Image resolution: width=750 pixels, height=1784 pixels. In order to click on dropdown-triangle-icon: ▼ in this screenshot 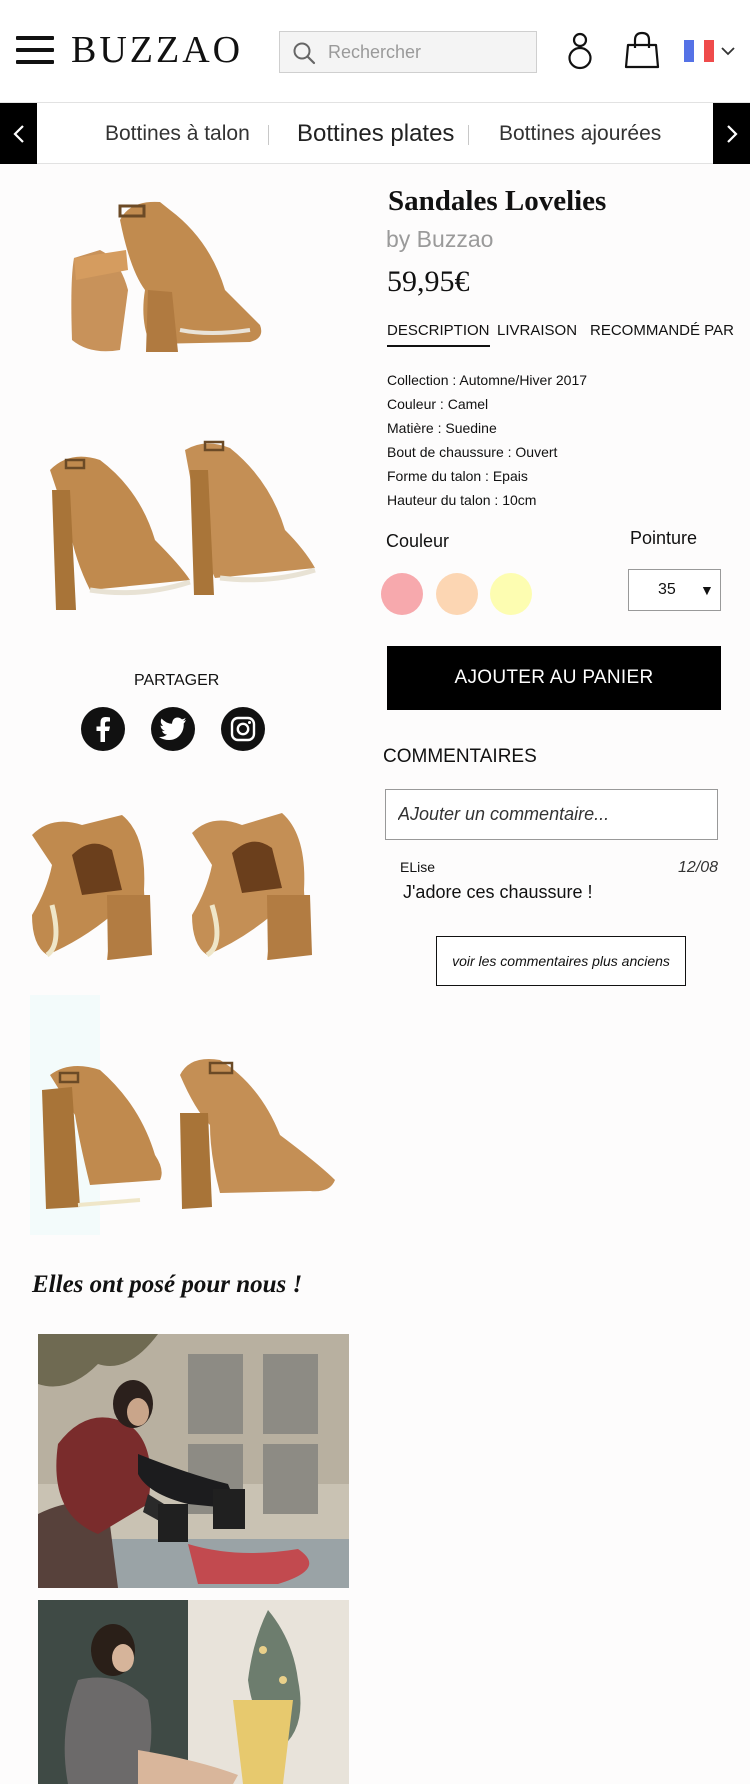, I will do `click(707, 590)`.